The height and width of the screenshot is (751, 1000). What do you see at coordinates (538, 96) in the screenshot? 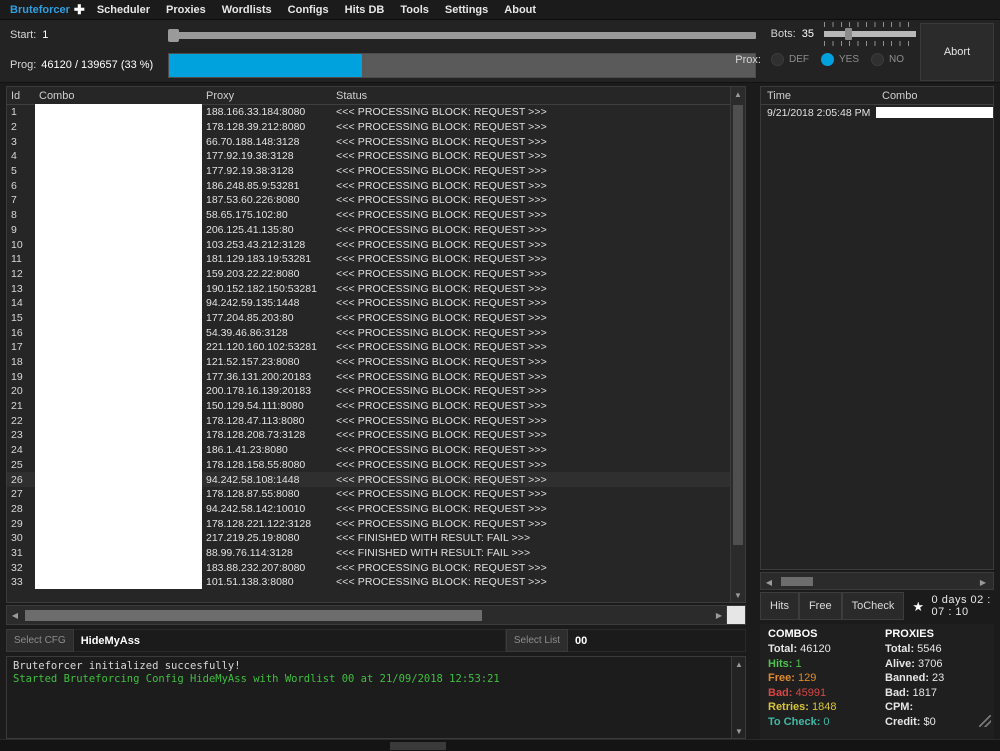
I see `grid-col-status: Status` at bounding box center [538, 96].